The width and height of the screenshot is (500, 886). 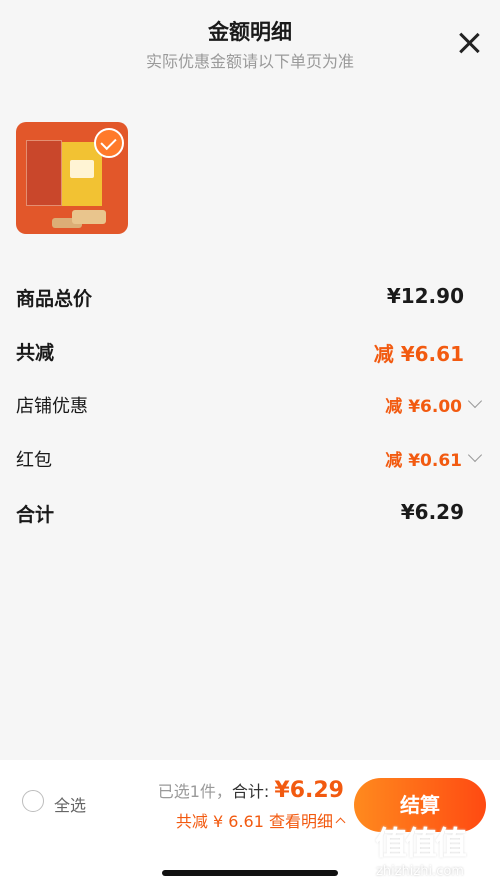 What do you see at coordinates (89, 217) in the screenshot?
I see `biscuit-shape` at bounding box center [89, 217].